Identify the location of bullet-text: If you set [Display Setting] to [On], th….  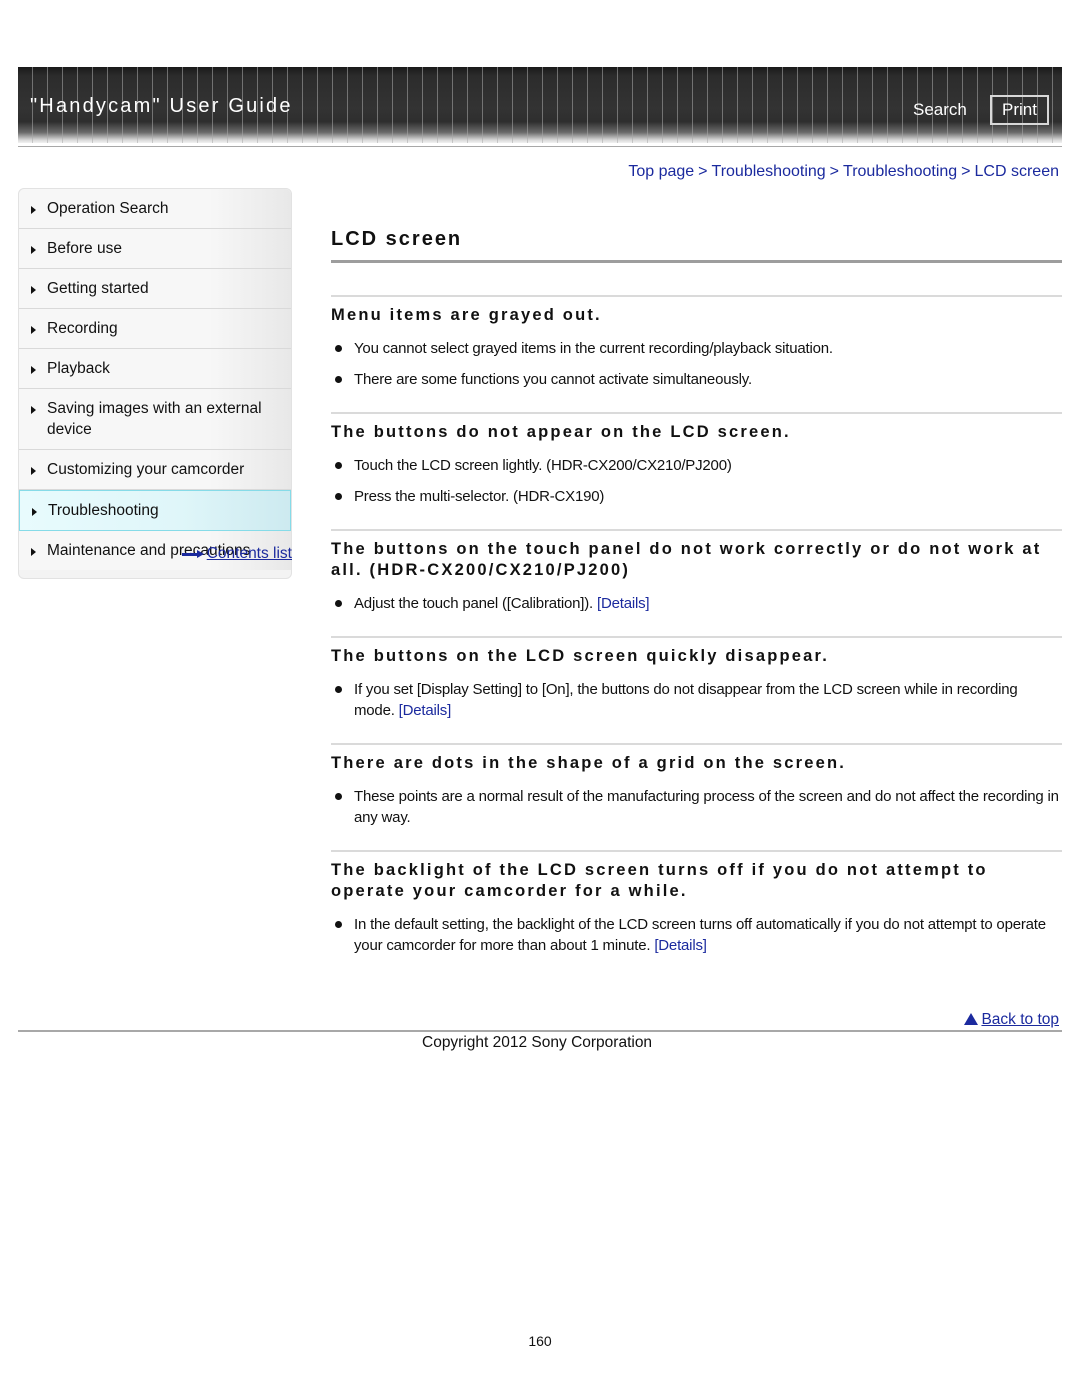
(686, 700).